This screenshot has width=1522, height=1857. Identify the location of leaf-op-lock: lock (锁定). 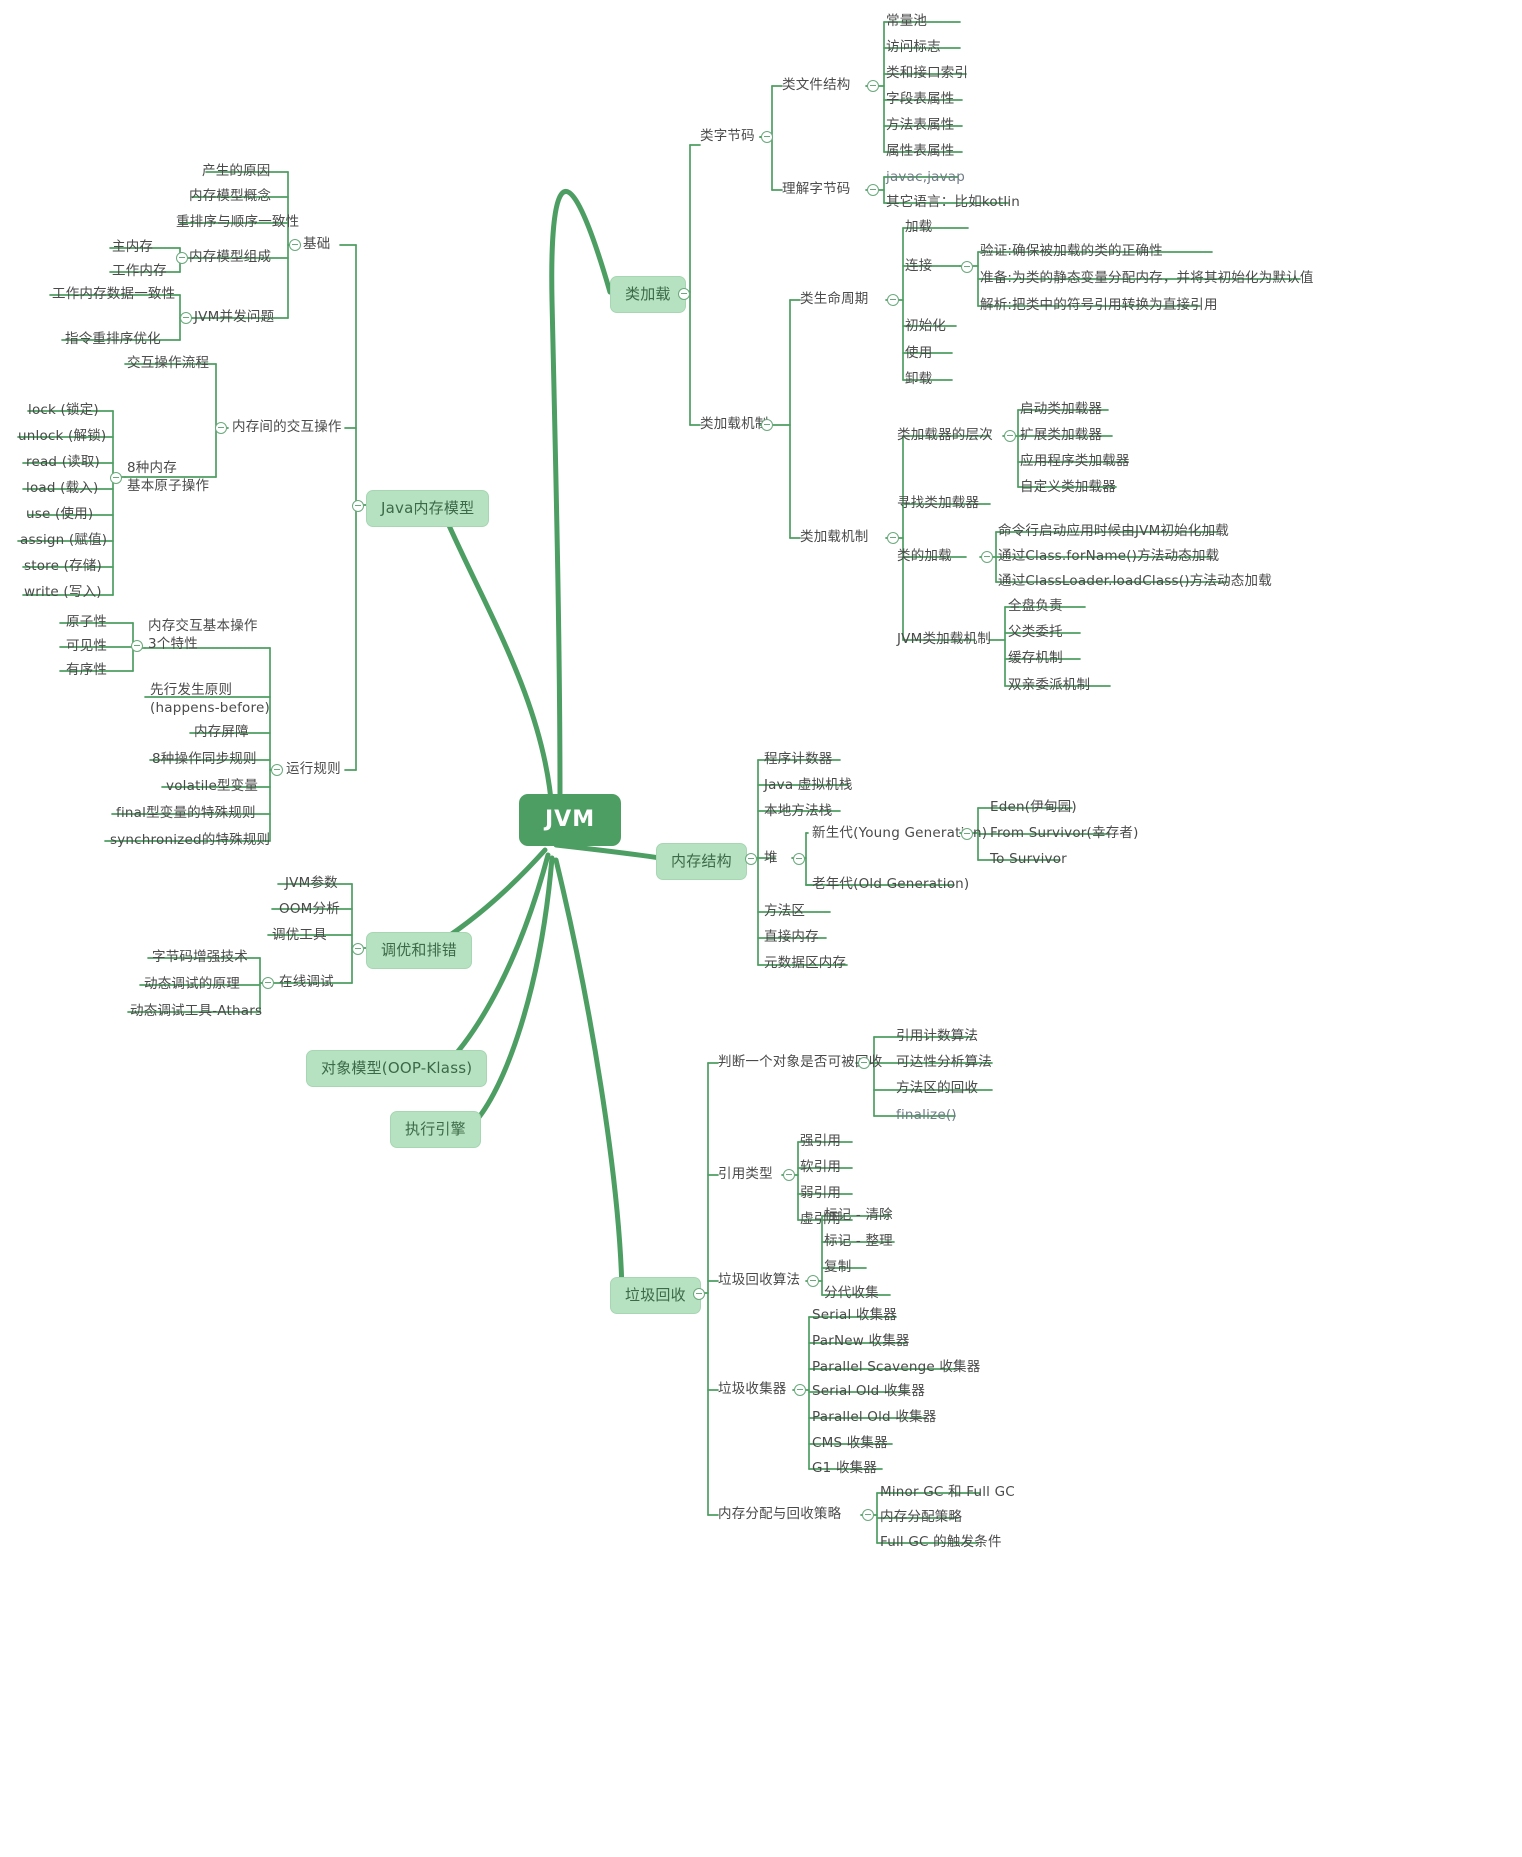
(63, 410).